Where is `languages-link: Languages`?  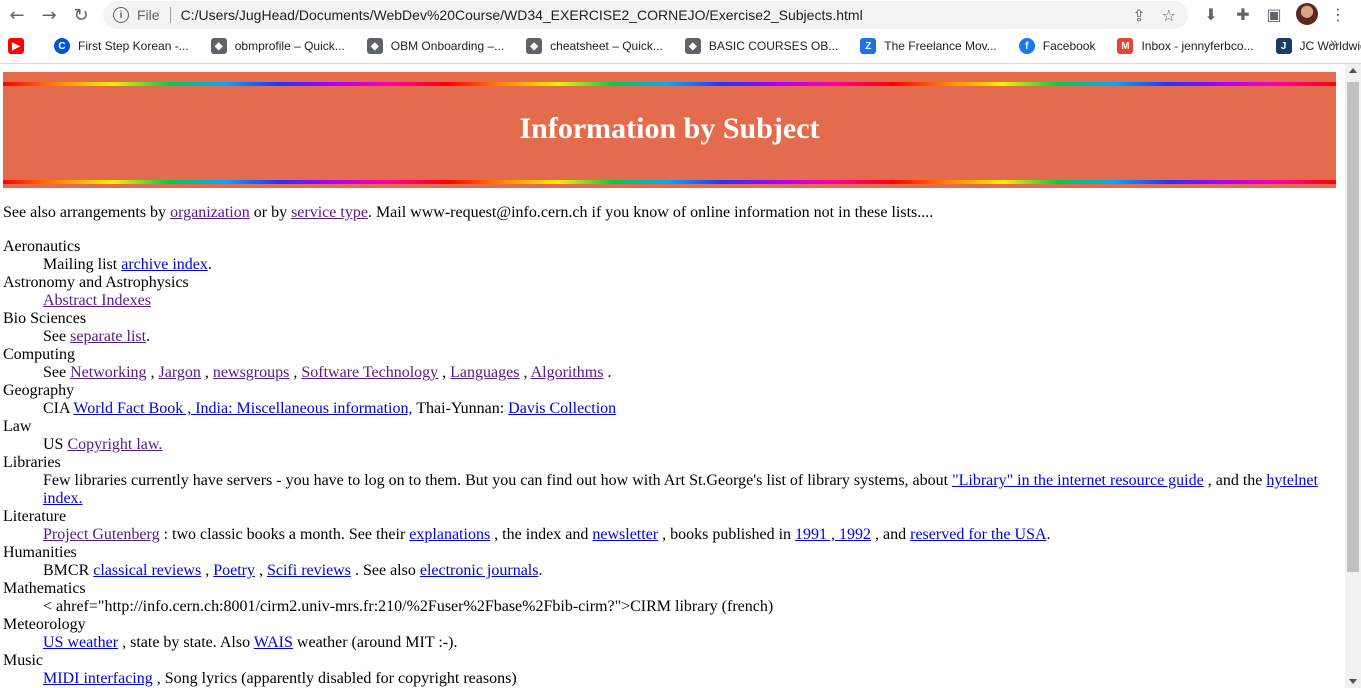 languages-link: Languages is located at coordinates (484, 372).